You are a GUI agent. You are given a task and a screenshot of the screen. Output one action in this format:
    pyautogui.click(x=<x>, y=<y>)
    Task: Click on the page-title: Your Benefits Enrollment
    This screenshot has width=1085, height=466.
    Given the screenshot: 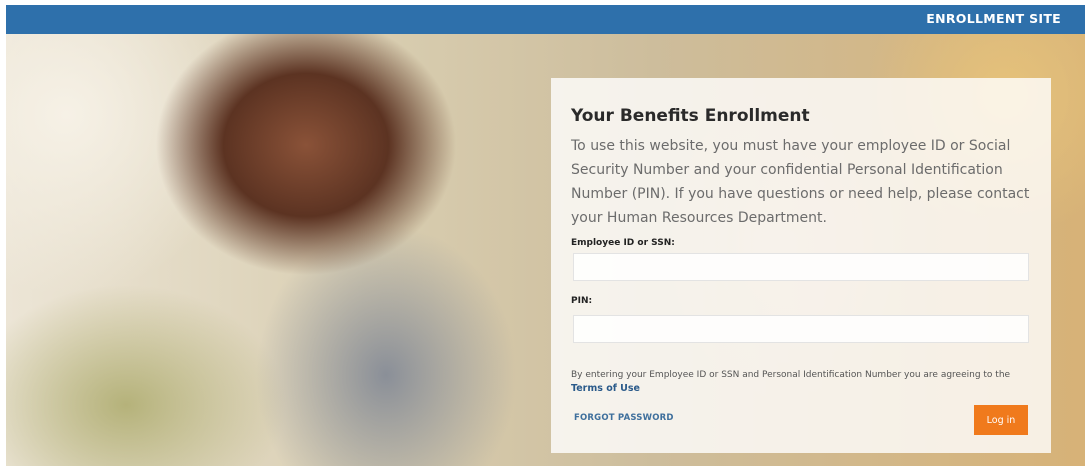 What is the action you would take?
    pyautogui.click(x=690, y=116)
    